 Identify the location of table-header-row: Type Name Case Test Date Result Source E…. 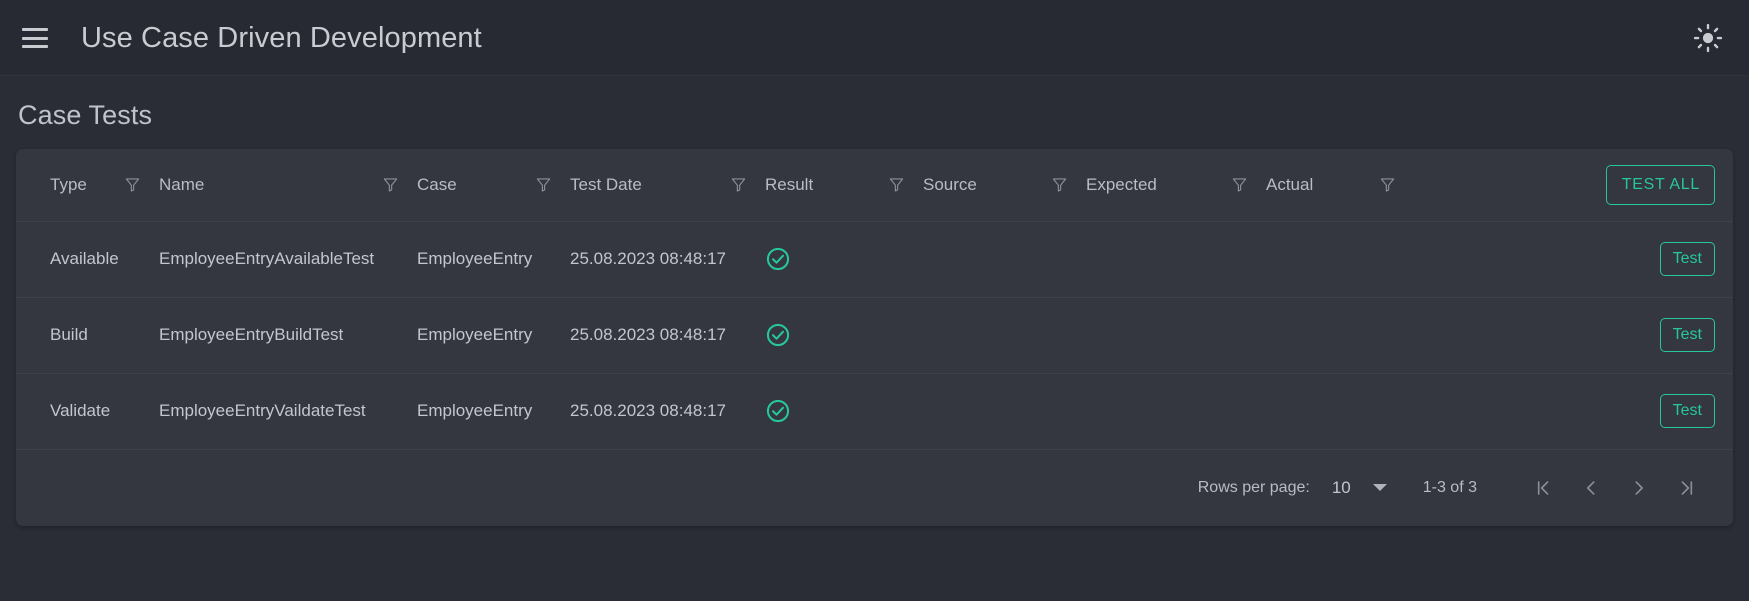
(874, 185).